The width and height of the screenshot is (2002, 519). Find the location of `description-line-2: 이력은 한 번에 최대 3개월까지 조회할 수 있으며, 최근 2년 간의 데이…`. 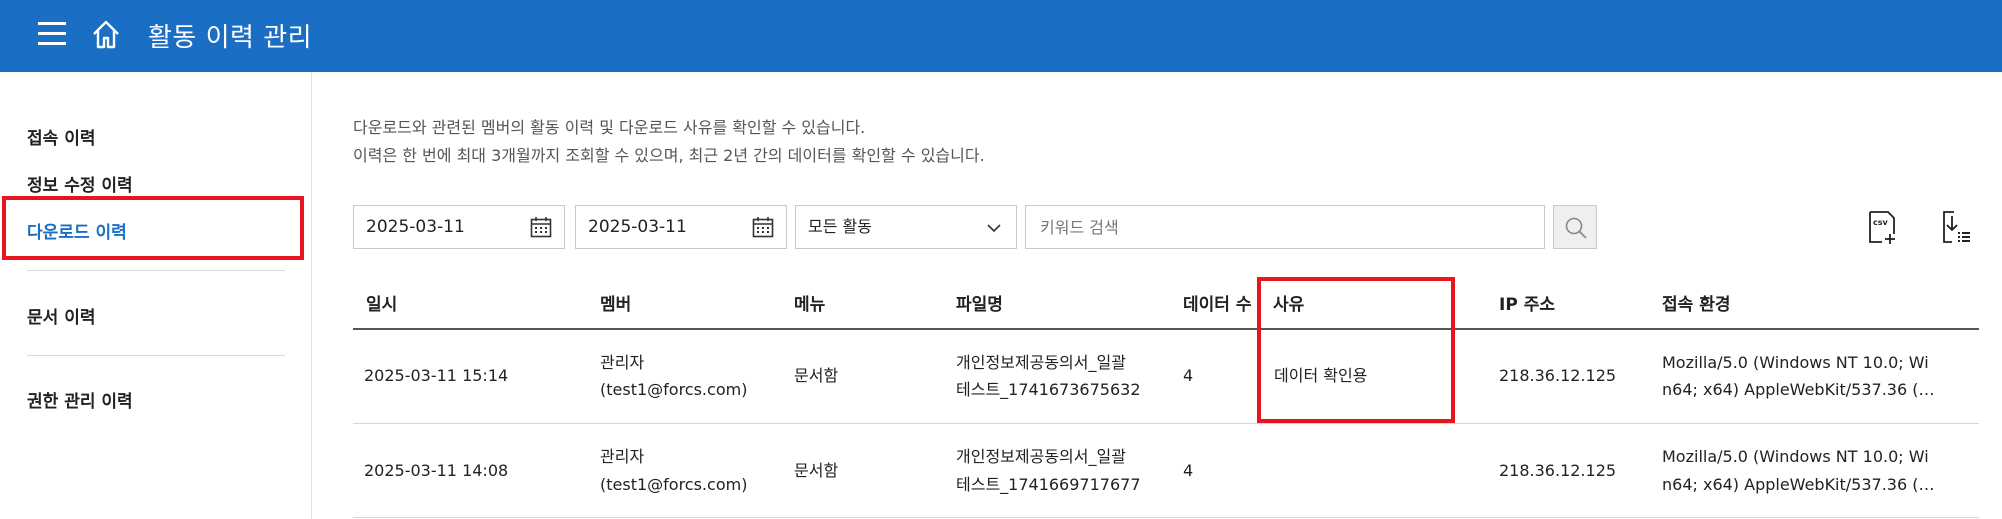

description-line-2: 이력은 한 번에 최대 3개월까지 조회할 수 있으며, 최근 2년 간의 데이… is located at coordinates (669, 155).